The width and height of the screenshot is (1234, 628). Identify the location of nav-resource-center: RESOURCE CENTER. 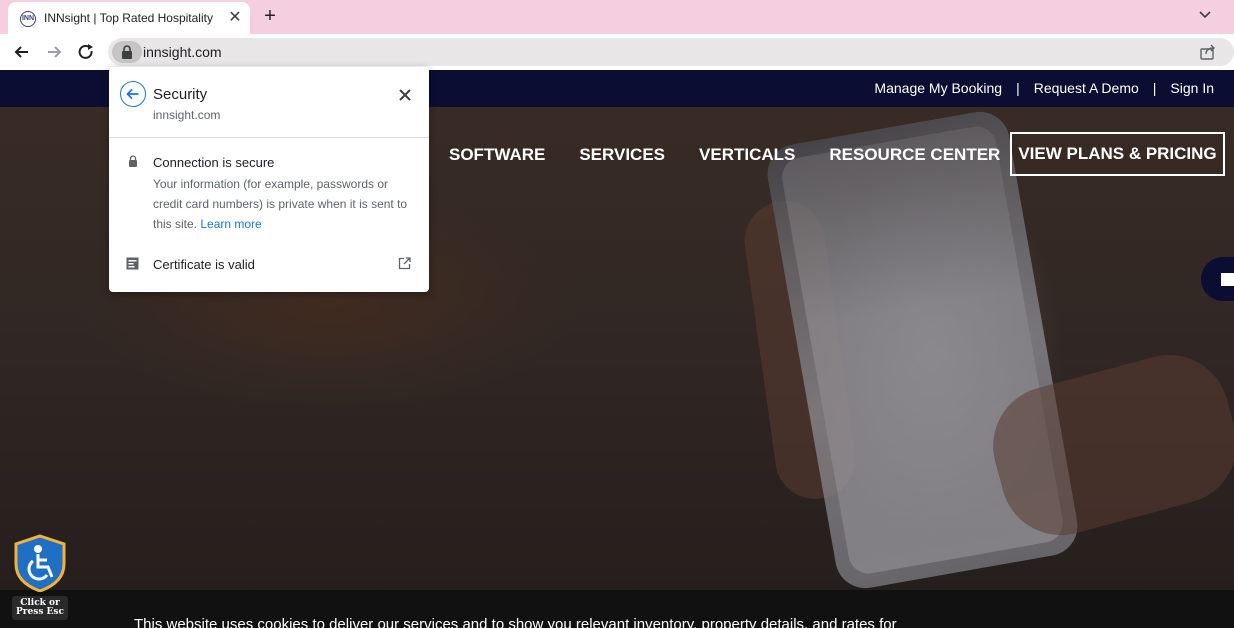
(914, 154).